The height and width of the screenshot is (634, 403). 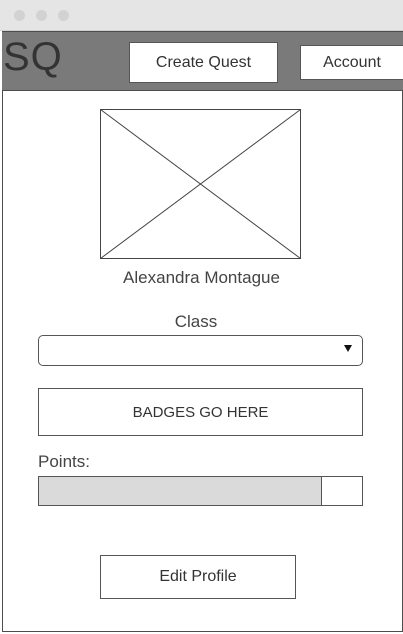 I want to click on profile-name: Alexandra Montague, so click(x=201, y=277).